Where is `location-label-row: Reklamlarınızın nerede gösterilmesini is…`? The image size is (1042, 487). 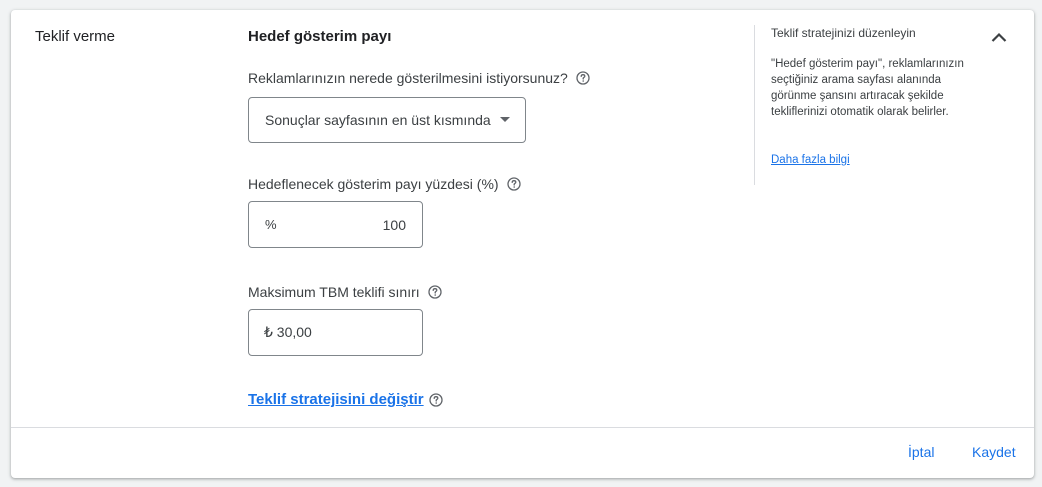 location-label-row: Reklamlarınızın nerede gösterilmesini is… is located at coordinates (419, 78).